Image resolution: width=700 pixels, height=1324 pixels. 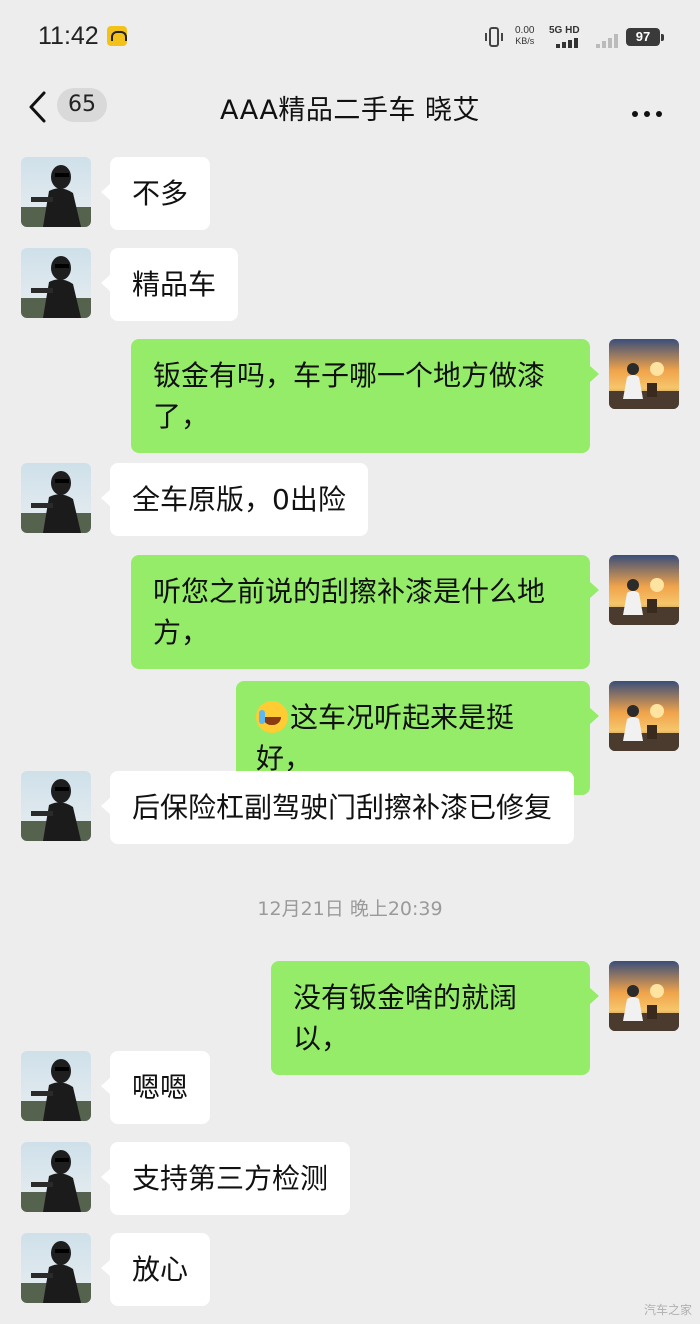 What do you see at coordinates (635, 114) in the screenshot?
I see `more-horizontal-icon` at bounding box center [635, 114].